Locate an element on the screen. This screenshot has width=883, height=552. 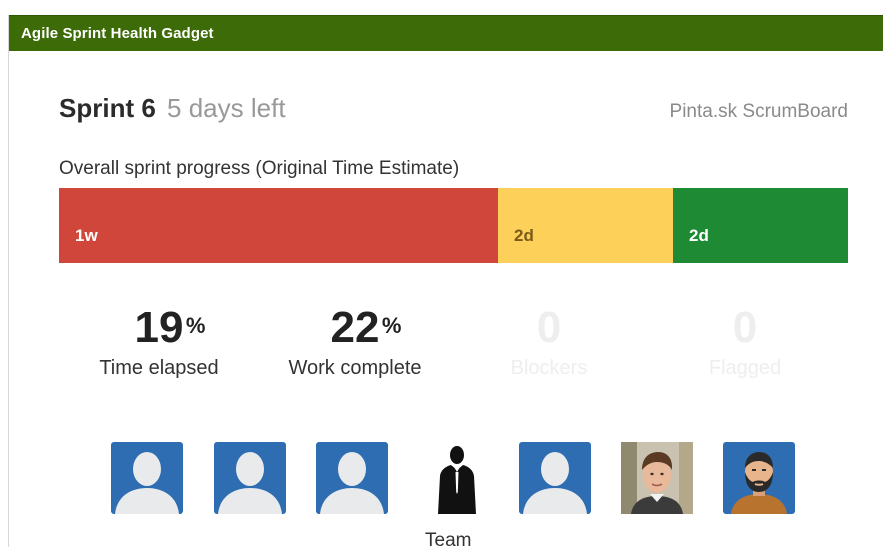
sprint-time-left: 5 days left is located at coordinates (226, 108).